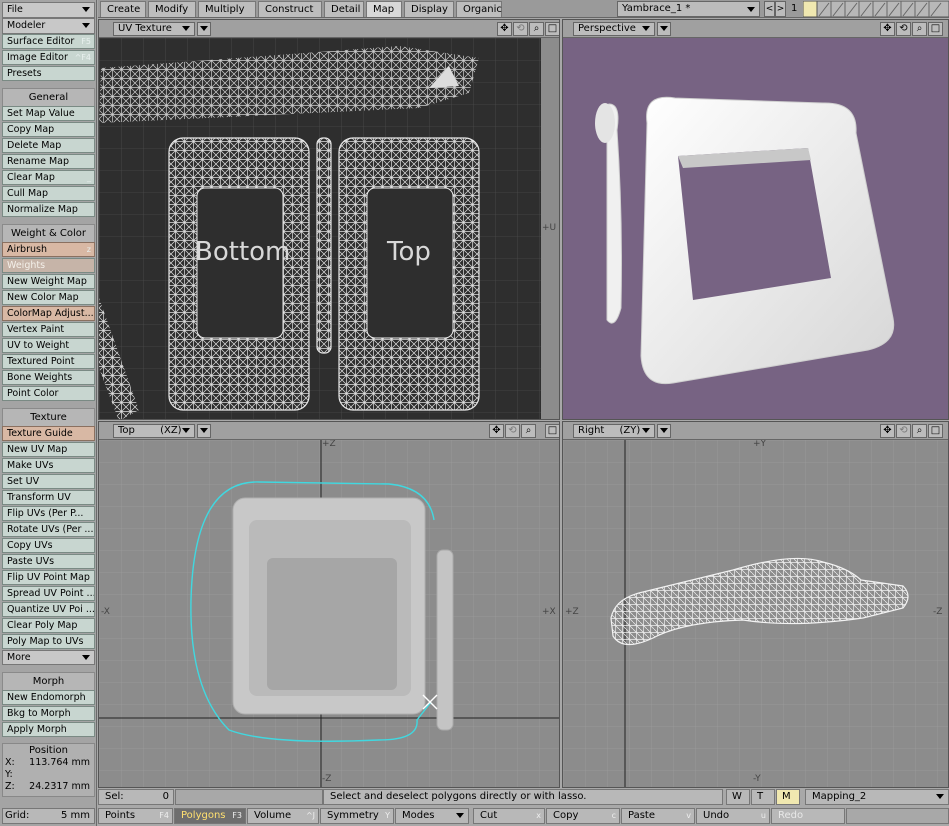 The width and height of the screenshot is (949, 826). Describe the element at coordinates (48, 625) in the screenshot. I see `tool-clear-poly-map: Clear Poly Map` at that location.